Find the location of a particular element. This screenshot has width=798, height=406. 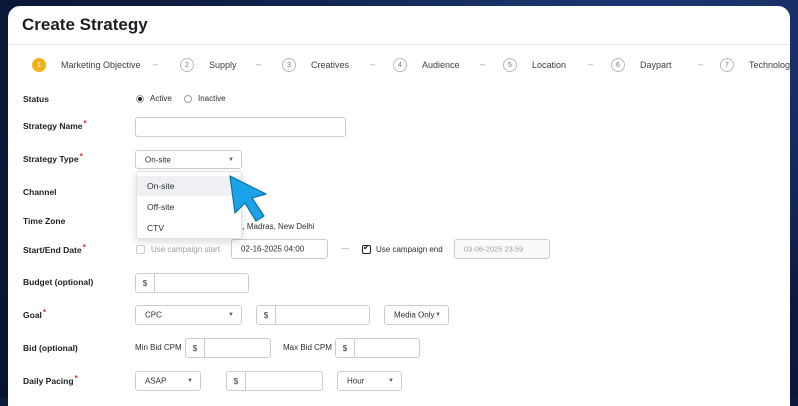

end-date-input: 03-06-2025 23:59 is located at coordinates (502, 249).